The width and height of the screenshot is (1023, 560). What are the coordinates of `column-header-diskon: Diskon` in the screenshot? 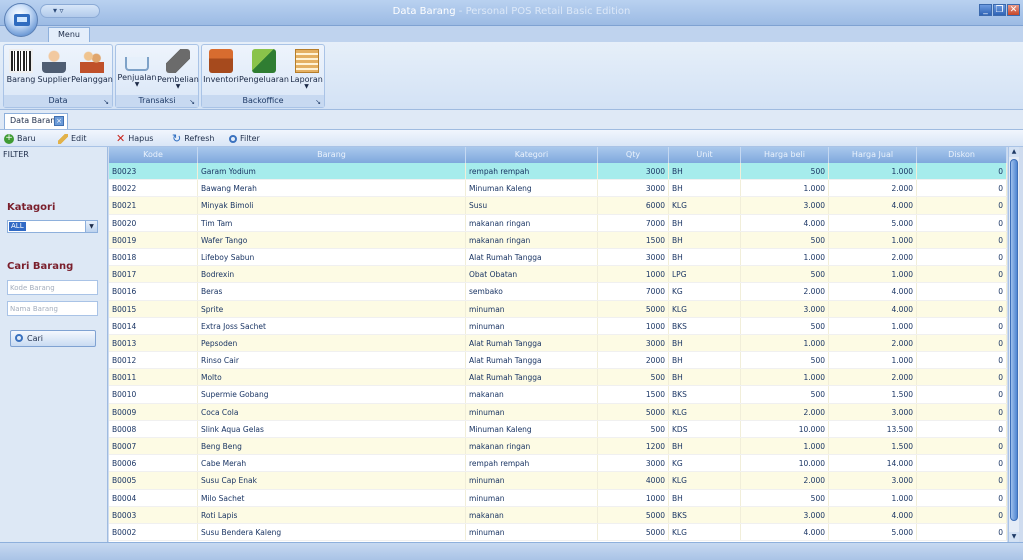 It's located at (962, 155).